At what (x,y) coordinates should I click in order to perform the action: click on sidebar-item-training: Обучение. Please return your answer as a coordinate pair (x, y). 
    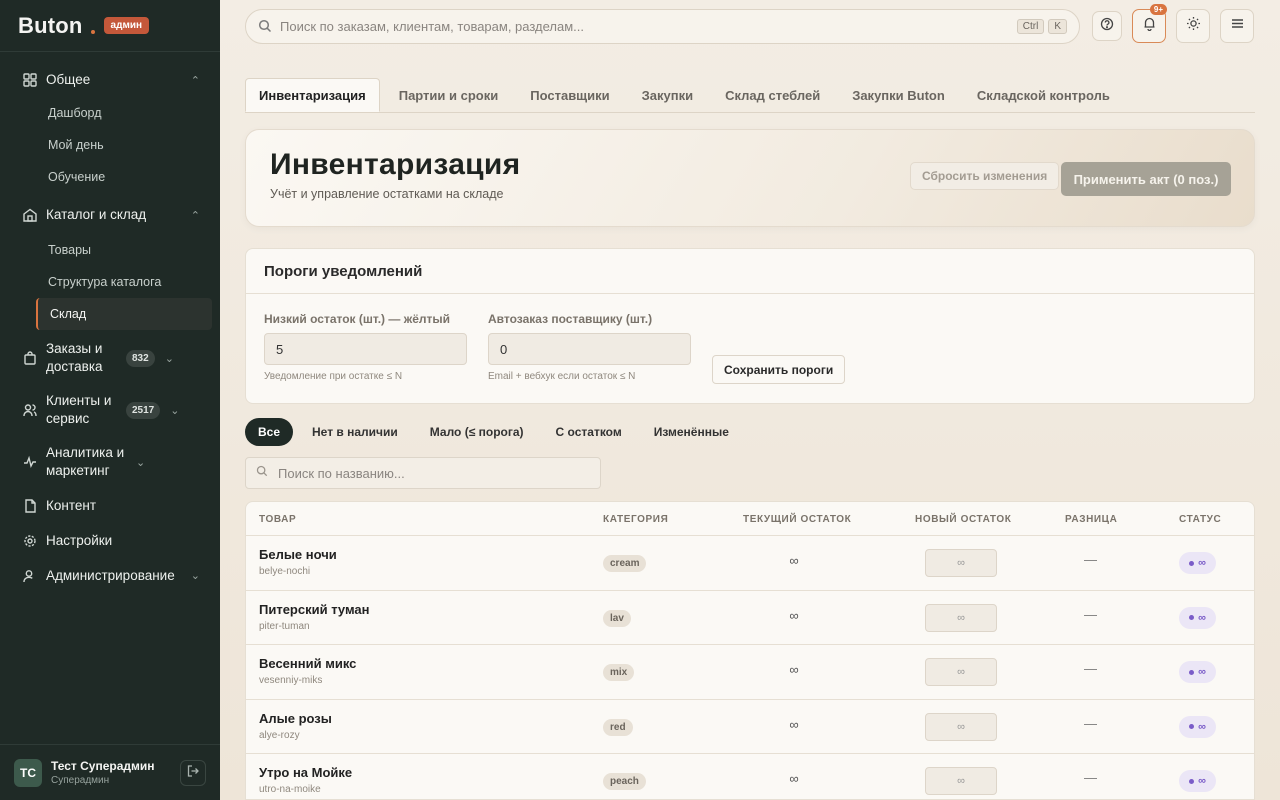
    Looking at the image, I should click on (110, 177).